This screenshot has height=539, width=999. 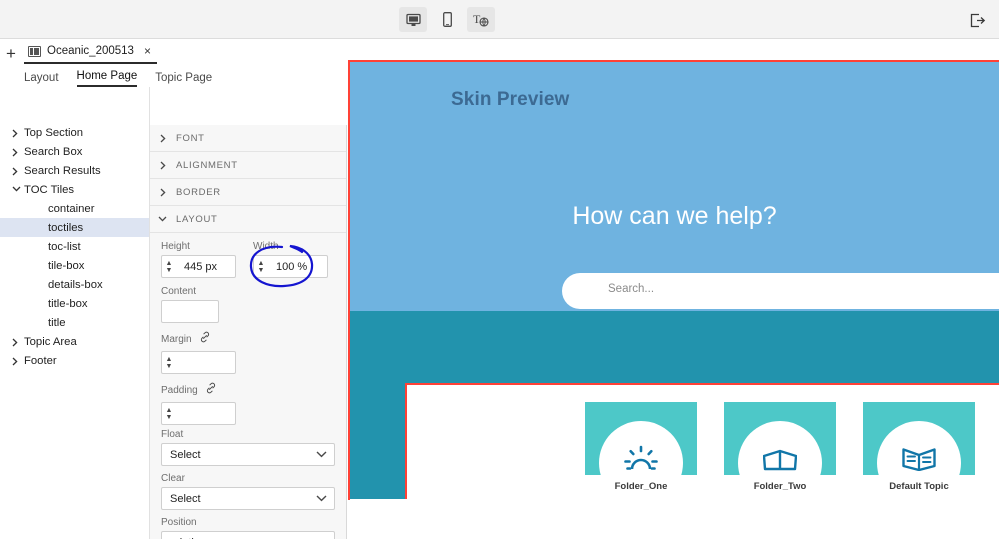 What do you see at coordinates (206, 266) in the screenshot?
I see `height-input: 445 px` at bounding box center [206, 266].